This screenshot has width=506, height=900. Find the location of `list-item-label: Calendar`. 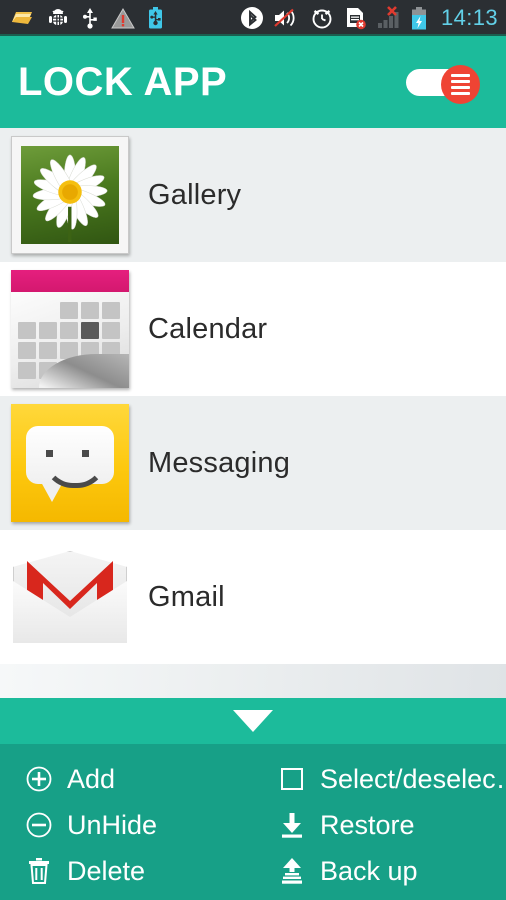

list-item-label: Calendar is located at coordinates (208, 328).